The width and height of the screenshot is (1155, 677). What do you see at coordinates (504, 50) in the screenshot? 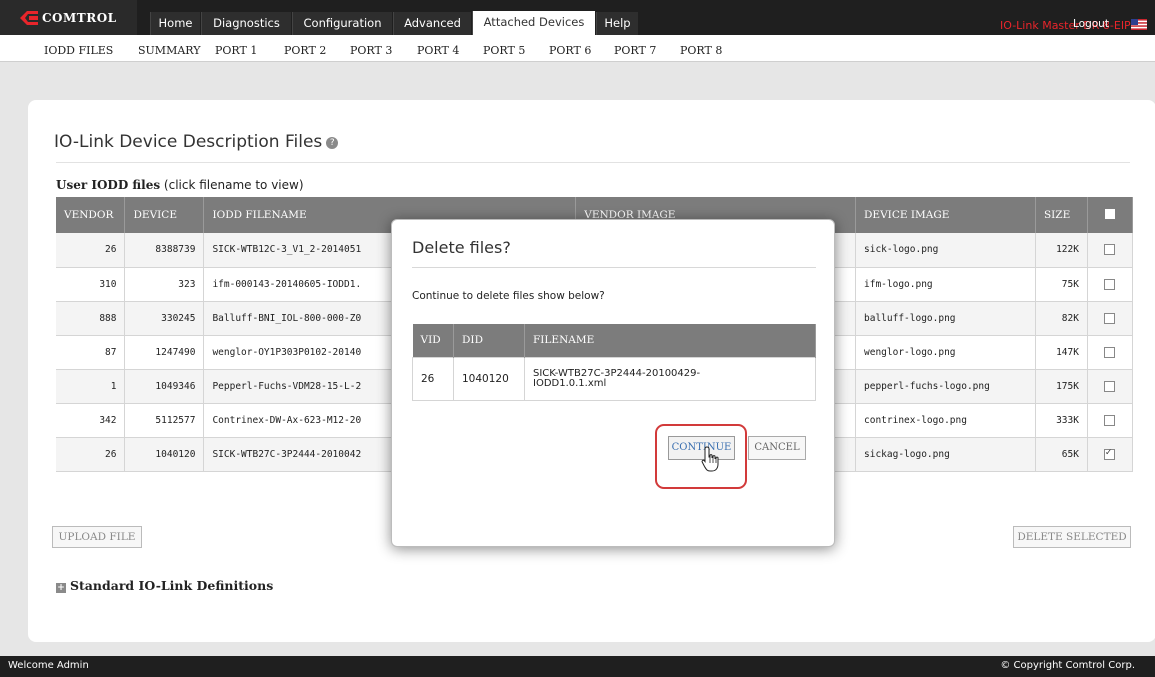
I see `subnav-port-5: PORT 5` at bounding box center [504, 50].